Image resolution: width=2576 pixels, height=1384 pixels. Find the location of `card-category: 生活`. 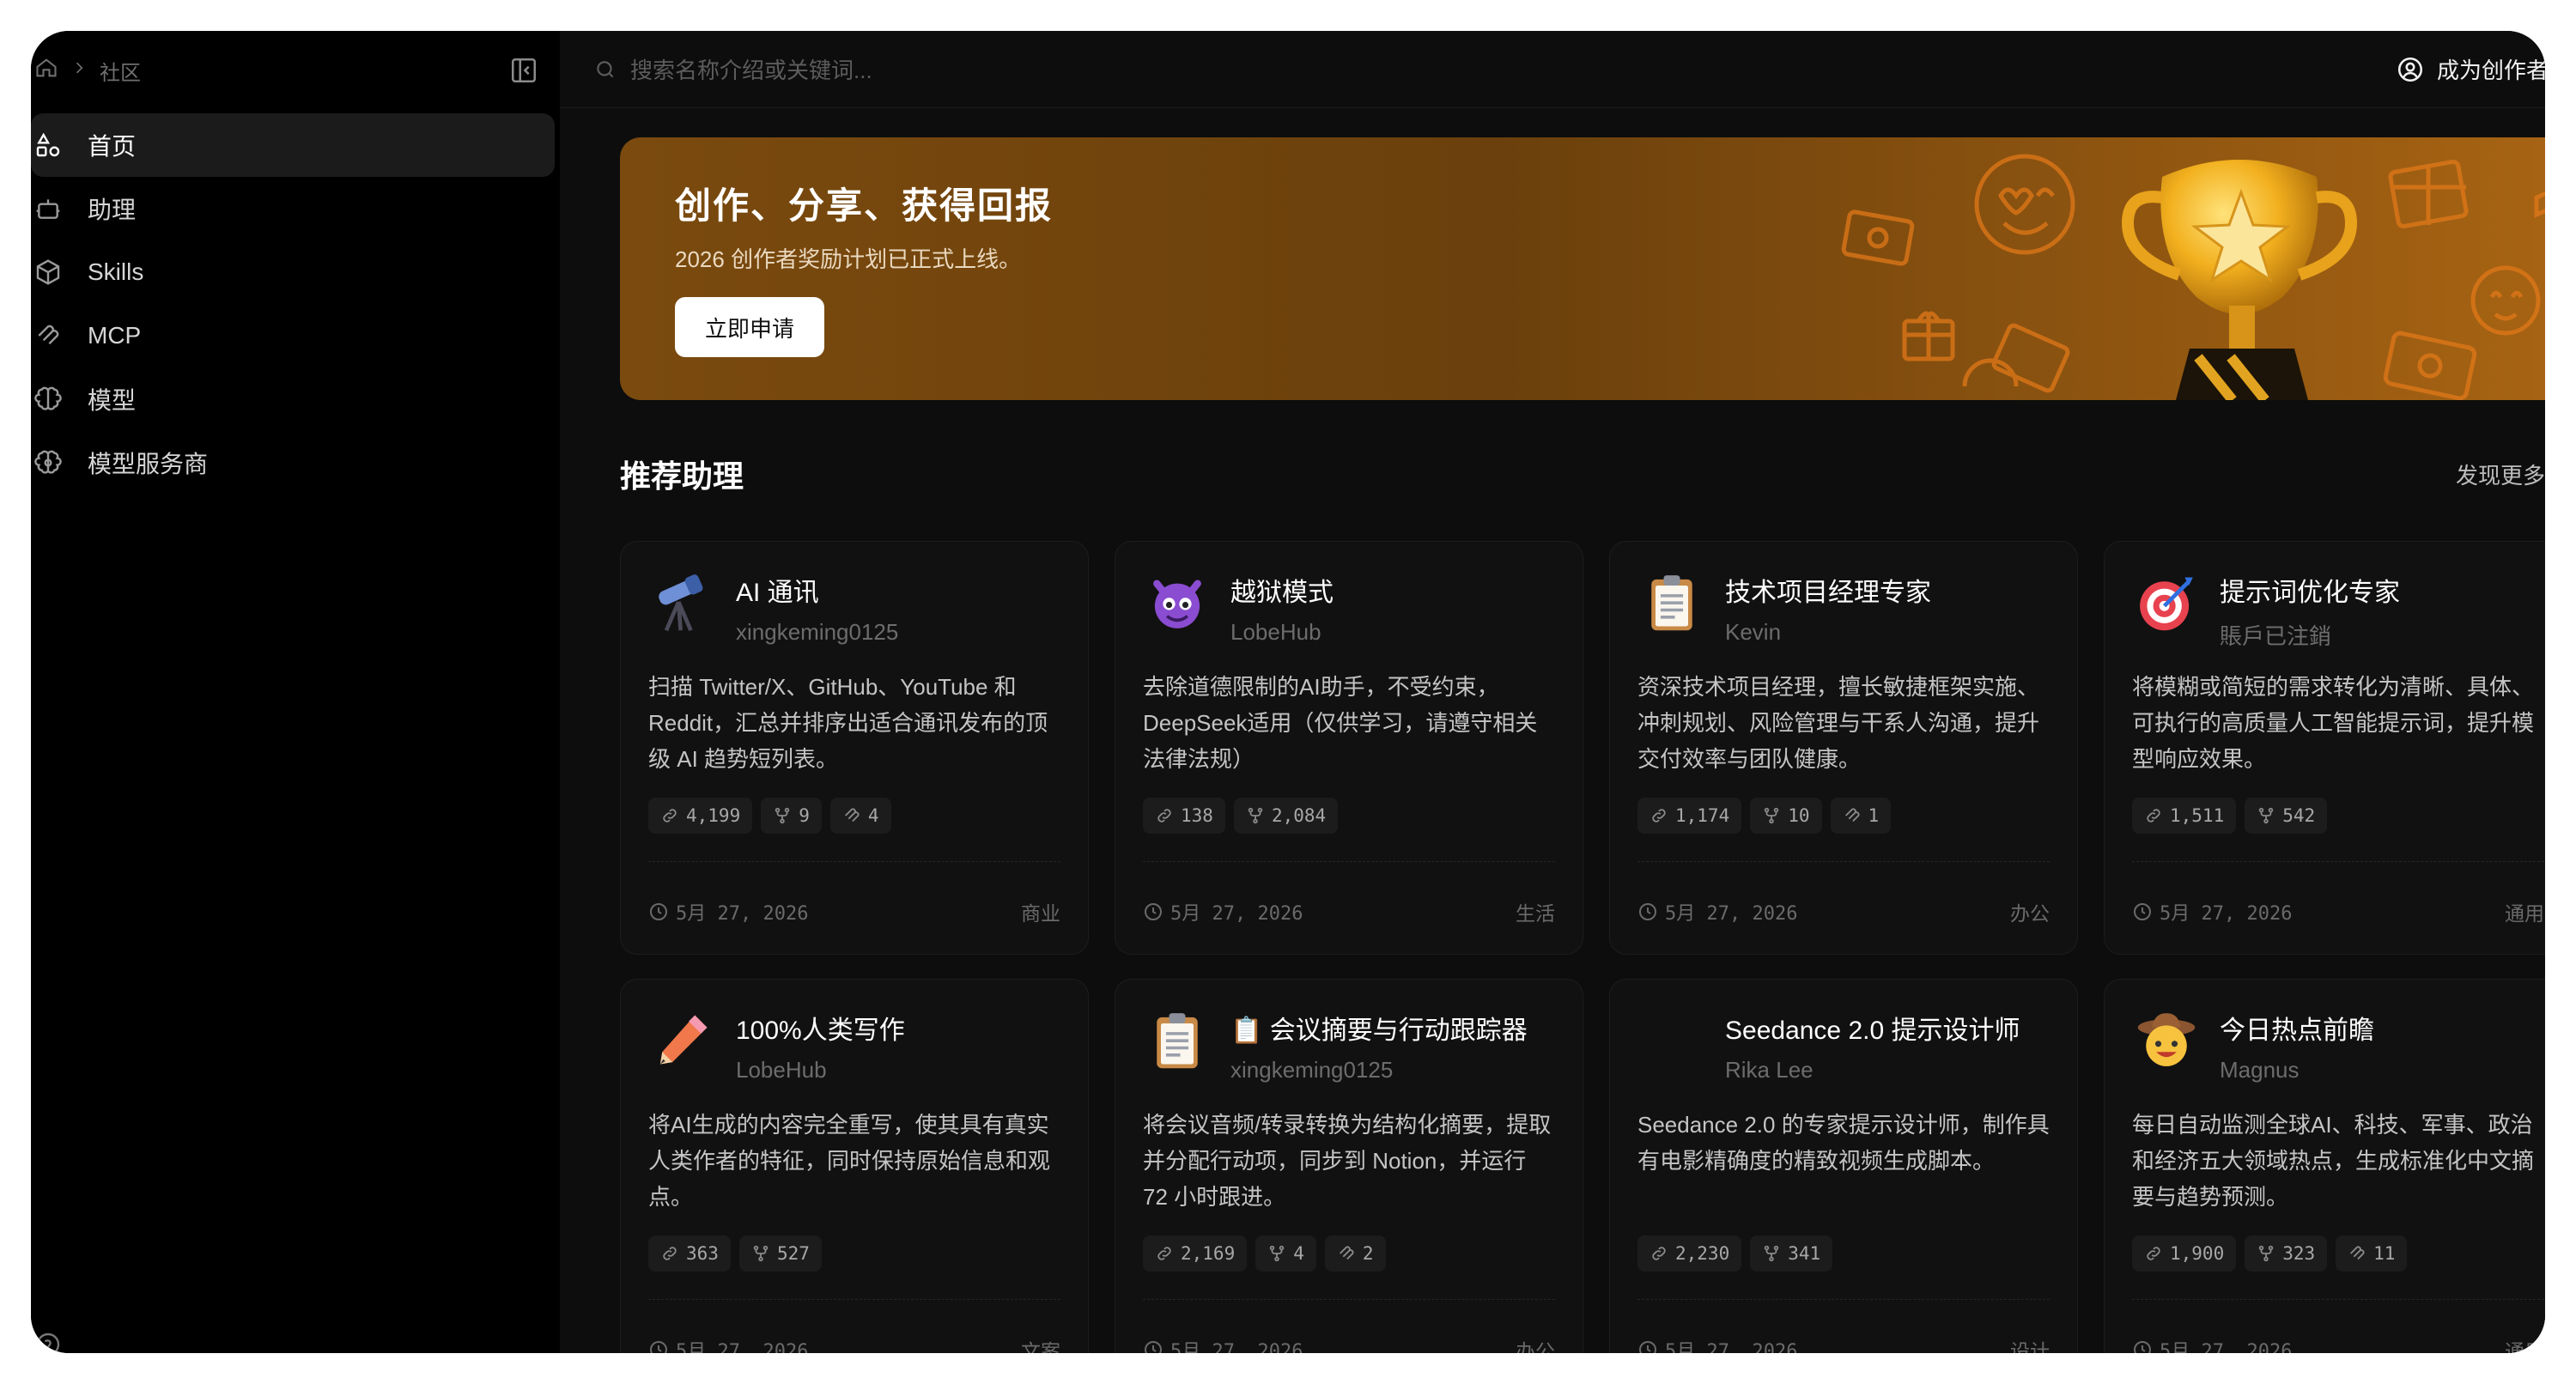

card-category: 生活 is located at coordinates (1535, 914).